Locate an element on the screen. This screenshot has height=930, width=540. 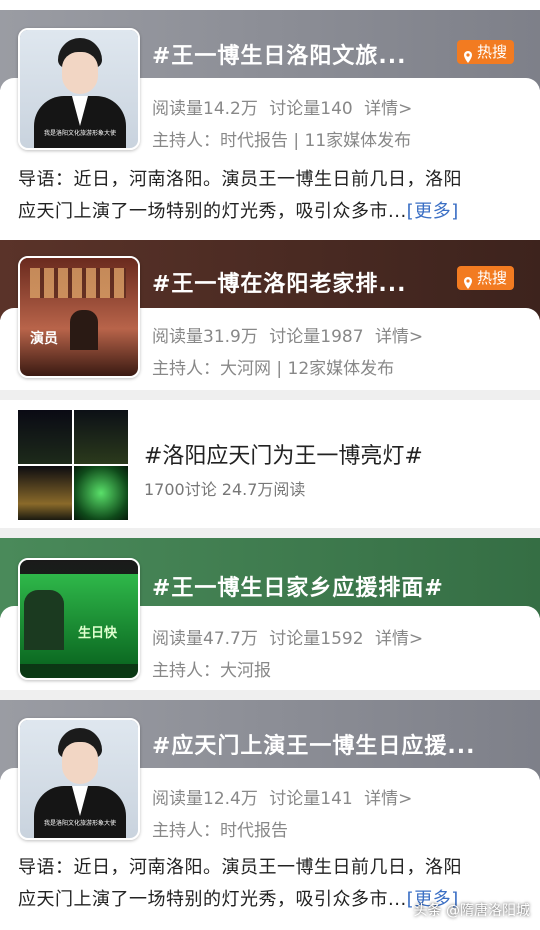
topic-stats: 1700讨论 24.7万阅读 is located at coordinates (225, 489).